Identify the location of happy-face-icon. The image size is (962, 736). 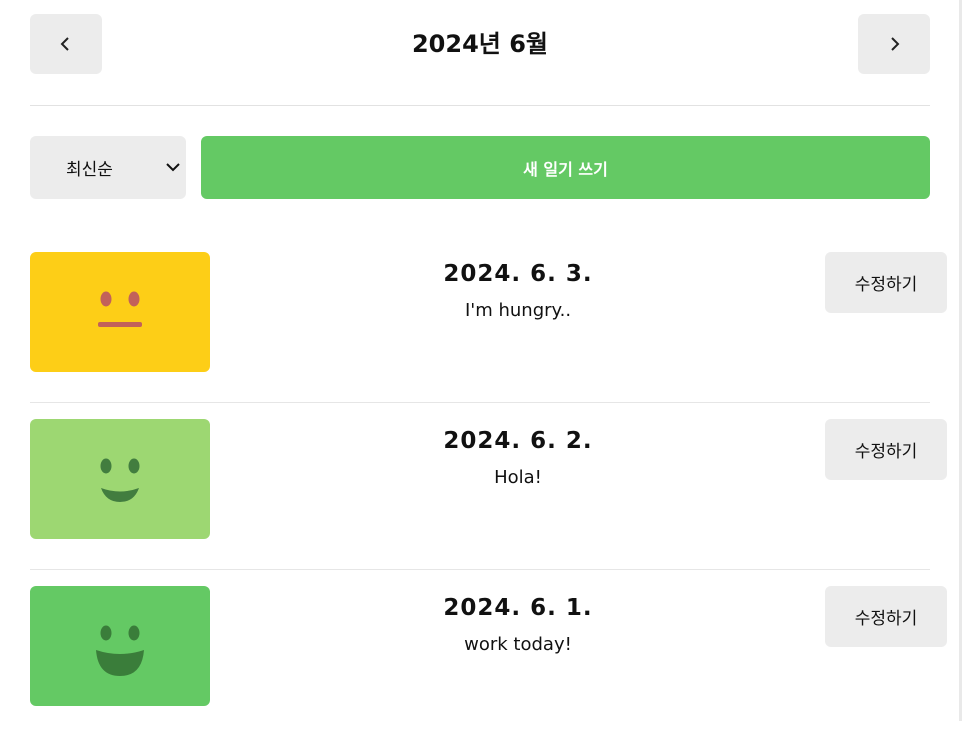
(120, 650).